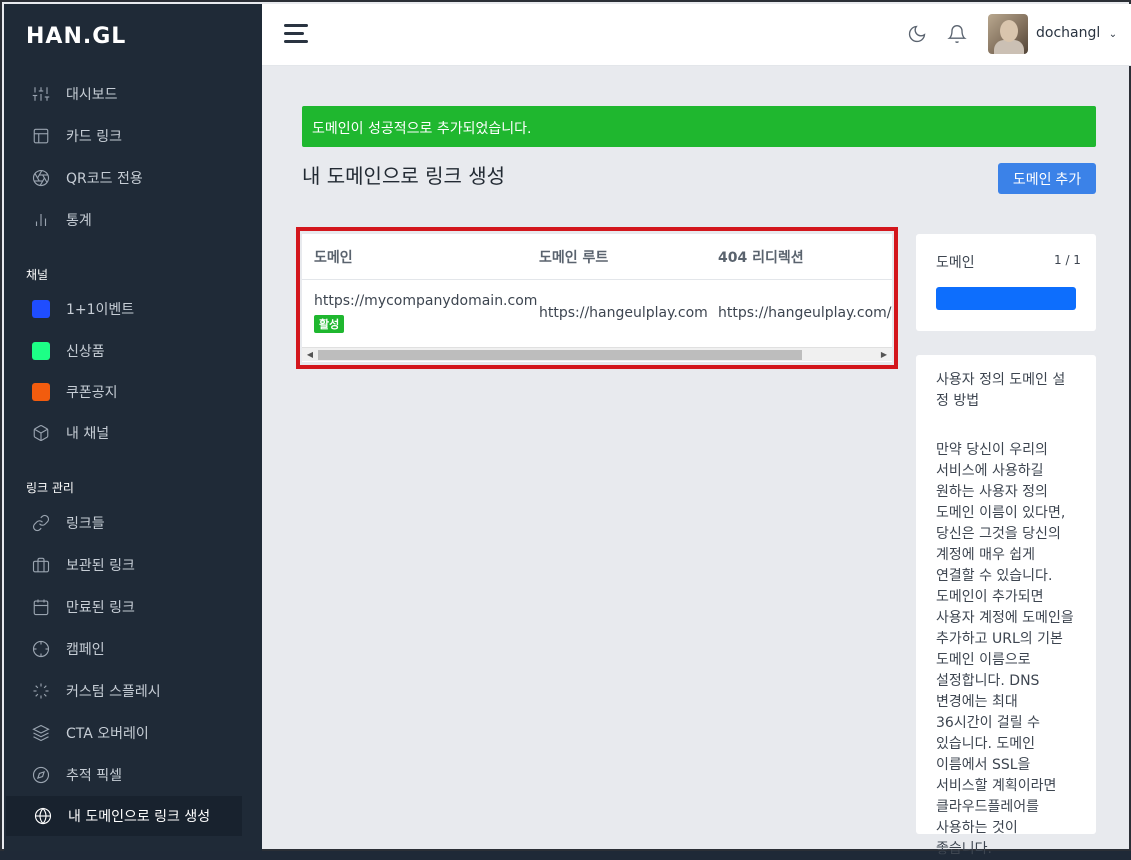 This screenshot has height=860, width=1131. What do you see at coordinates (884, 355) in the screenshot?
I see `scroll-right-icon: ▶` at bounding box center [884, 355].